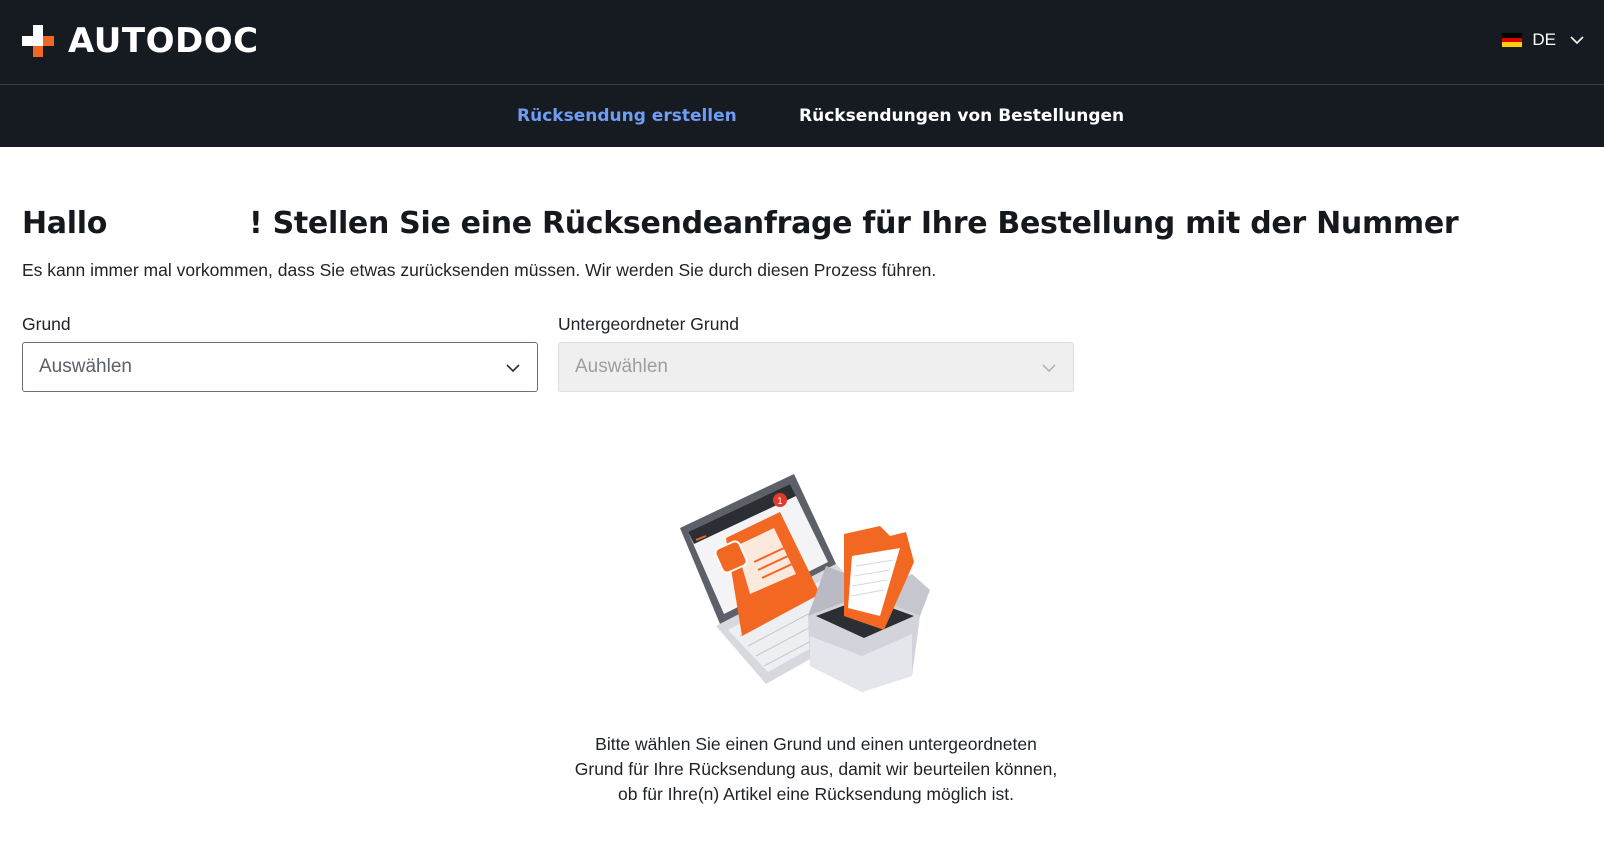 The image size is (1604, 845). What do you see at coordinates (1512, 40) in the screenshot?
I see `germany-flag-icon` at bounding box center [1512, 40].